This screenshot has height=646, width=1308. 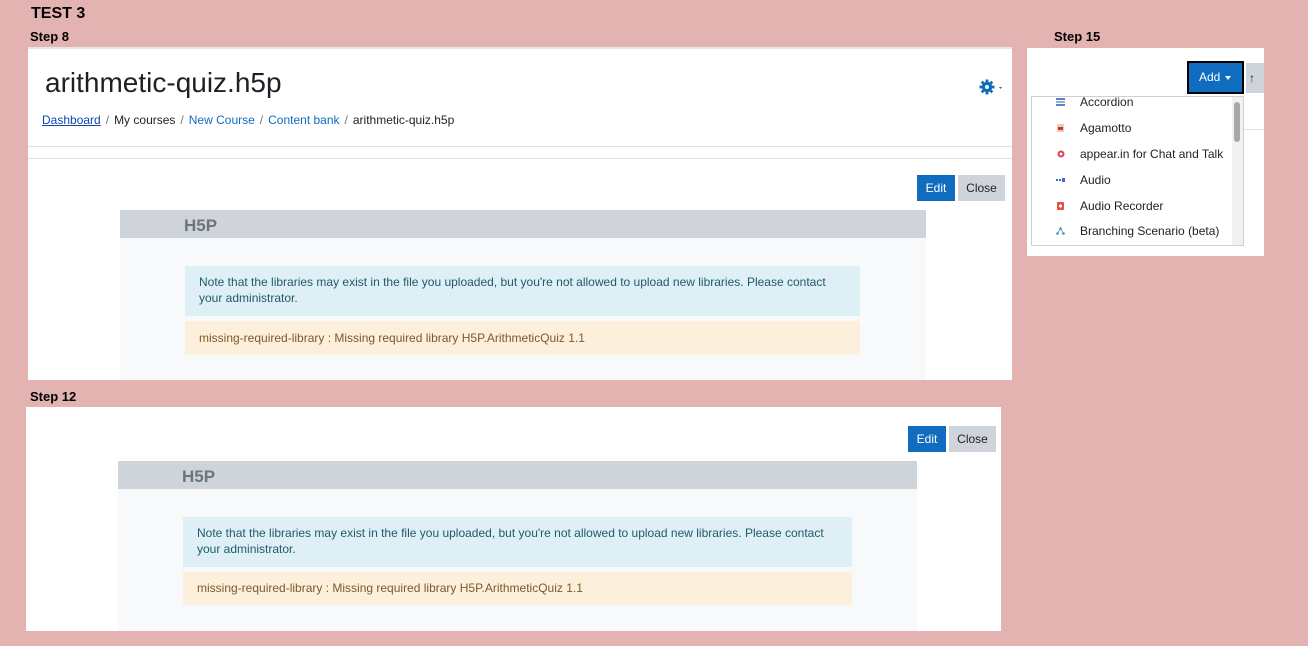 What do you see at coordinates (403, 120) in the screenshot?
I see `breadcrumb-current: arithmetic-quiz.h5p` at bounding box center [403, 120].